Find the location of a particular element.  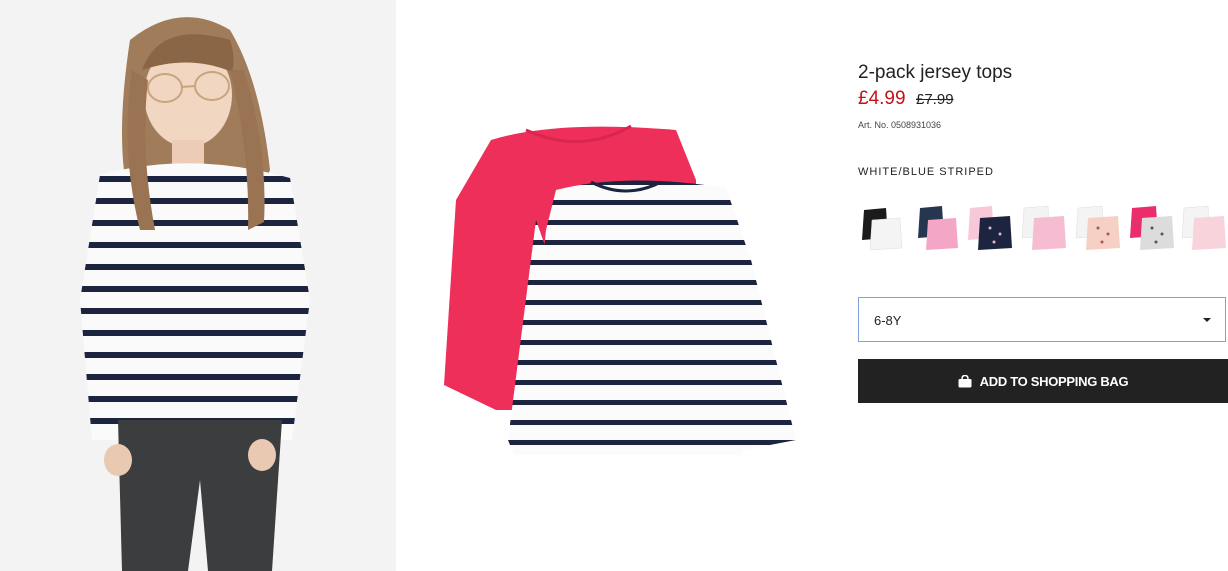

original-price: £7.99 is located at coordinates (935, 99).